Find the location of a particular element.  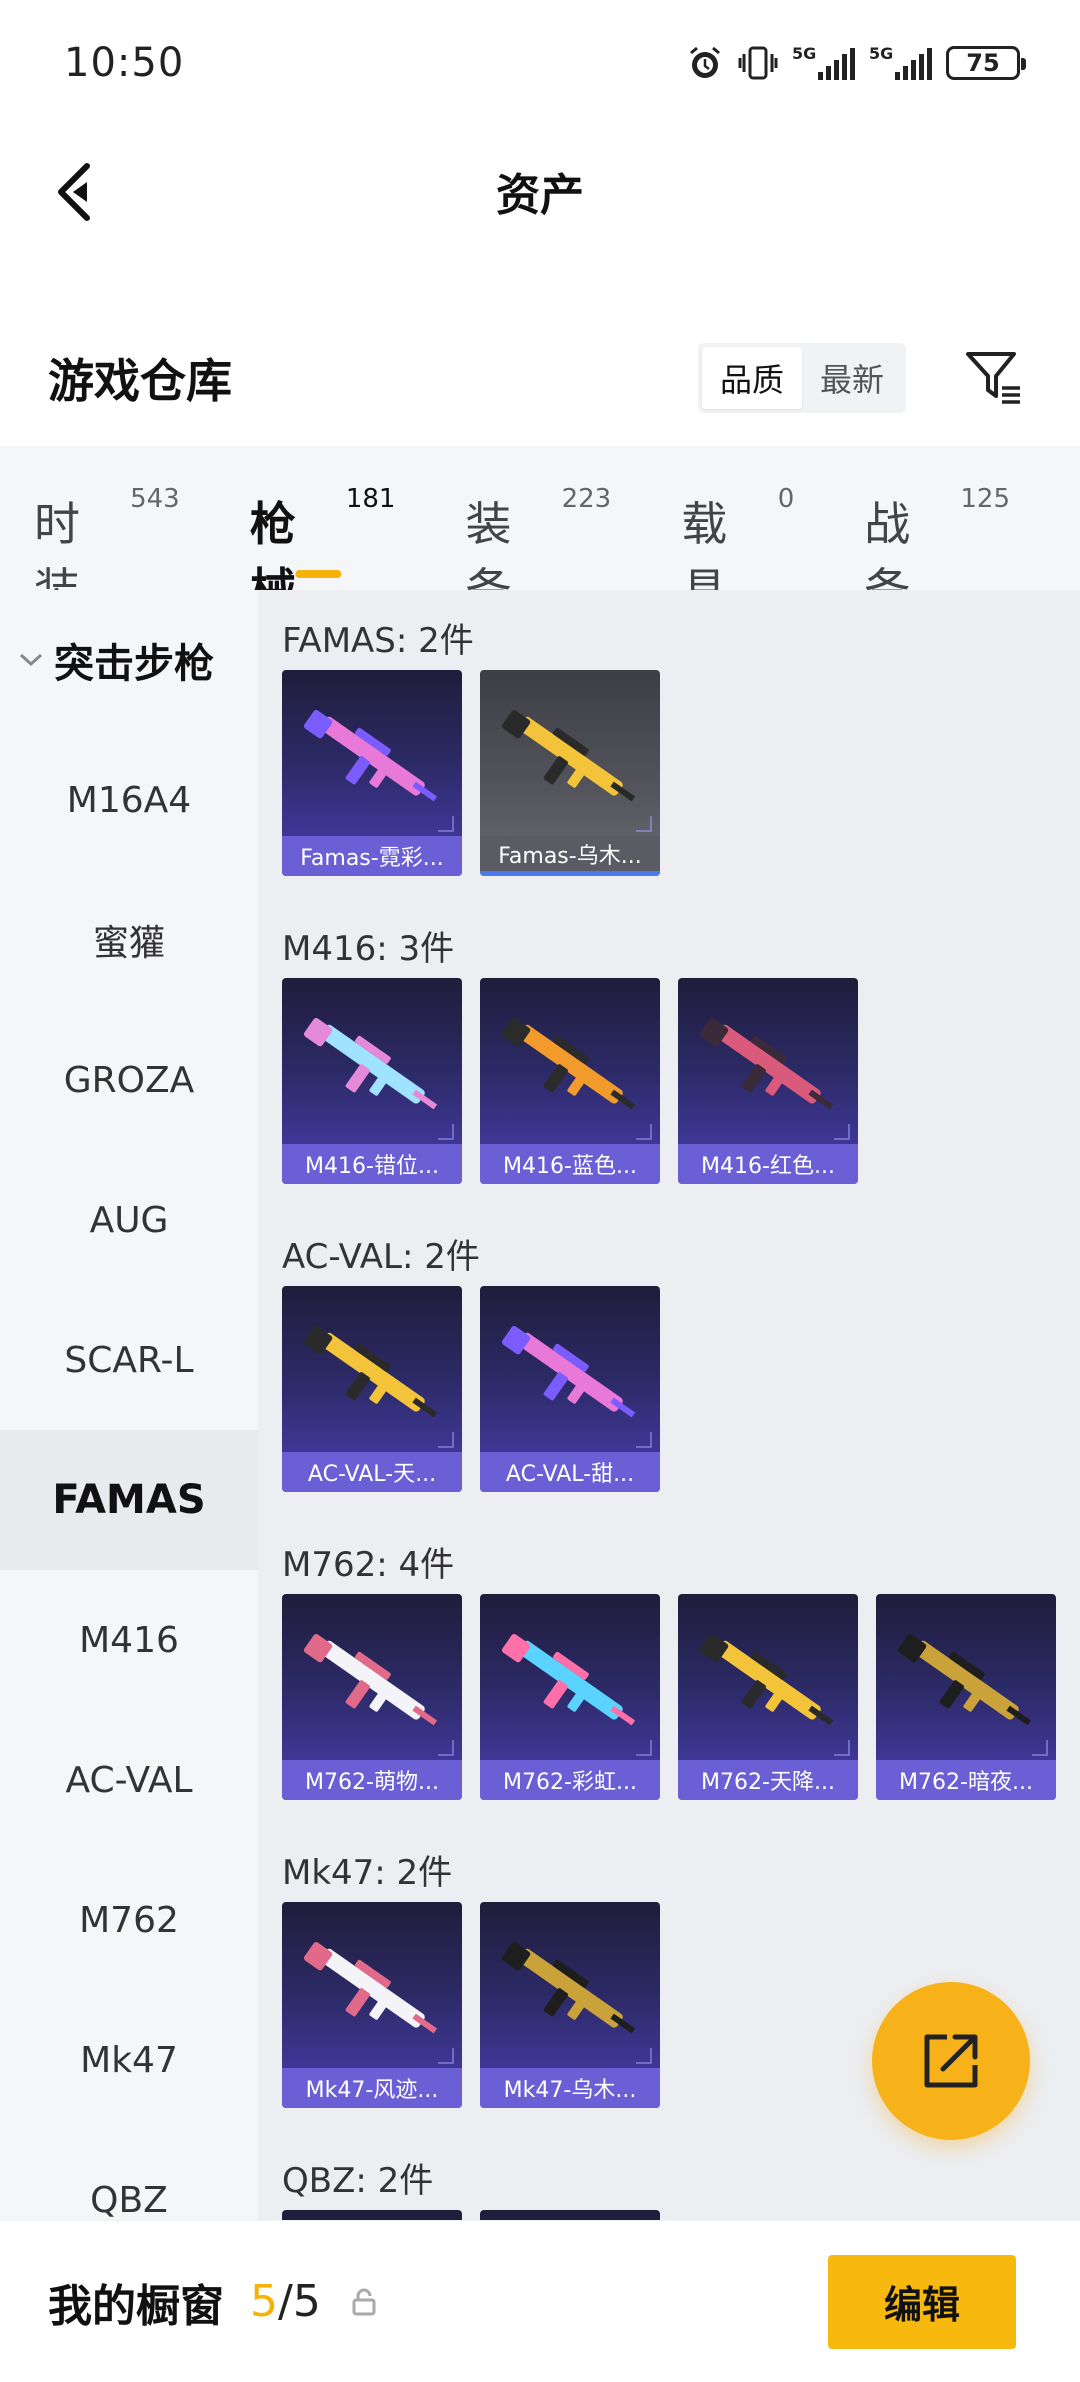

filter-icon is located at coordinates (993, 378).